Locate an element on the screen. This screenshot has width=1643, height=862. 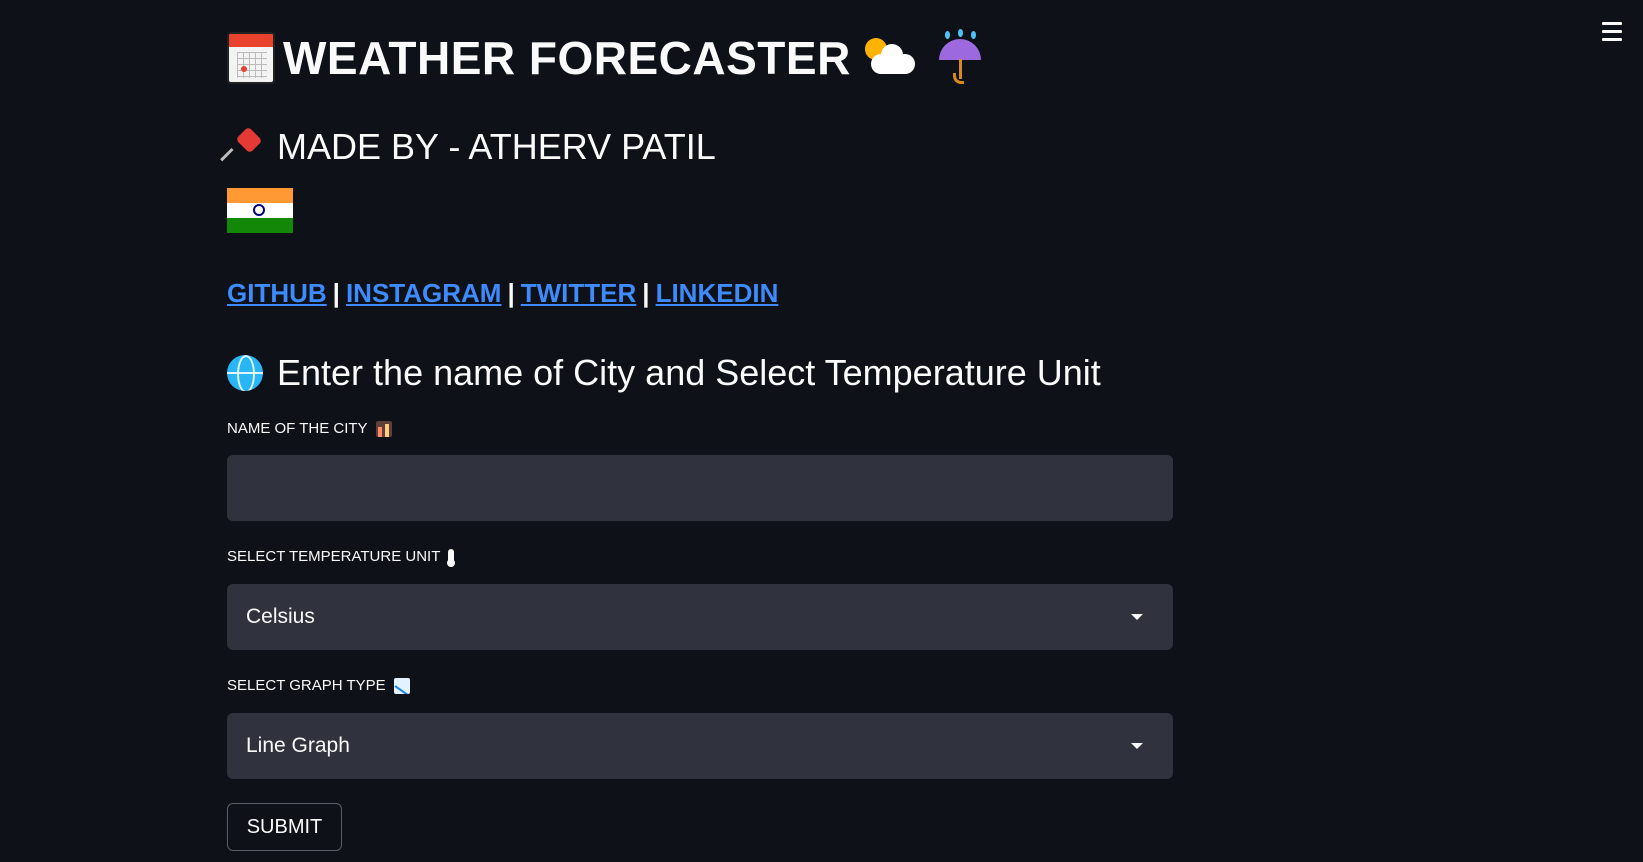
india-flag-icon is located at coordinates (260, 210).